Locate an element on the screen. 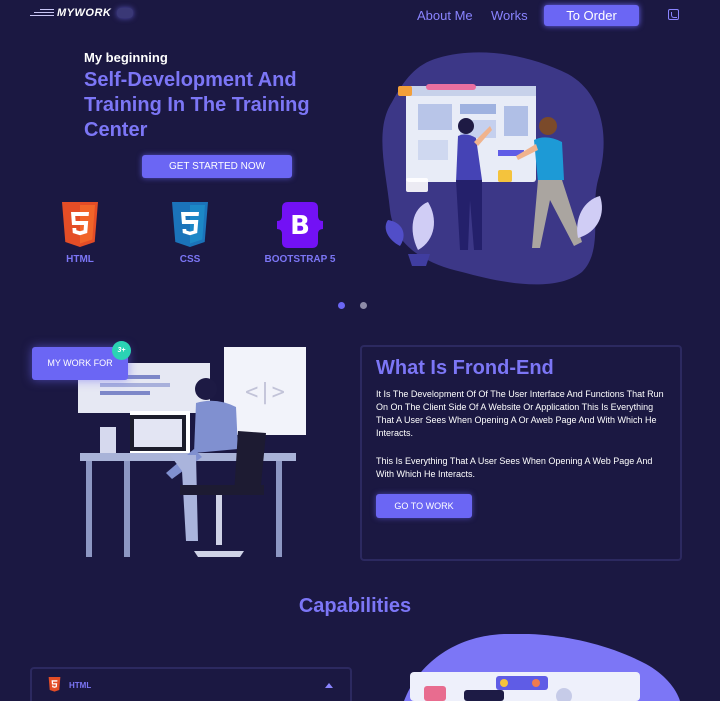 This screenshot has height=701, width=720. go-to-work-button: GO TO WORK is located at coordinates (424, 506).